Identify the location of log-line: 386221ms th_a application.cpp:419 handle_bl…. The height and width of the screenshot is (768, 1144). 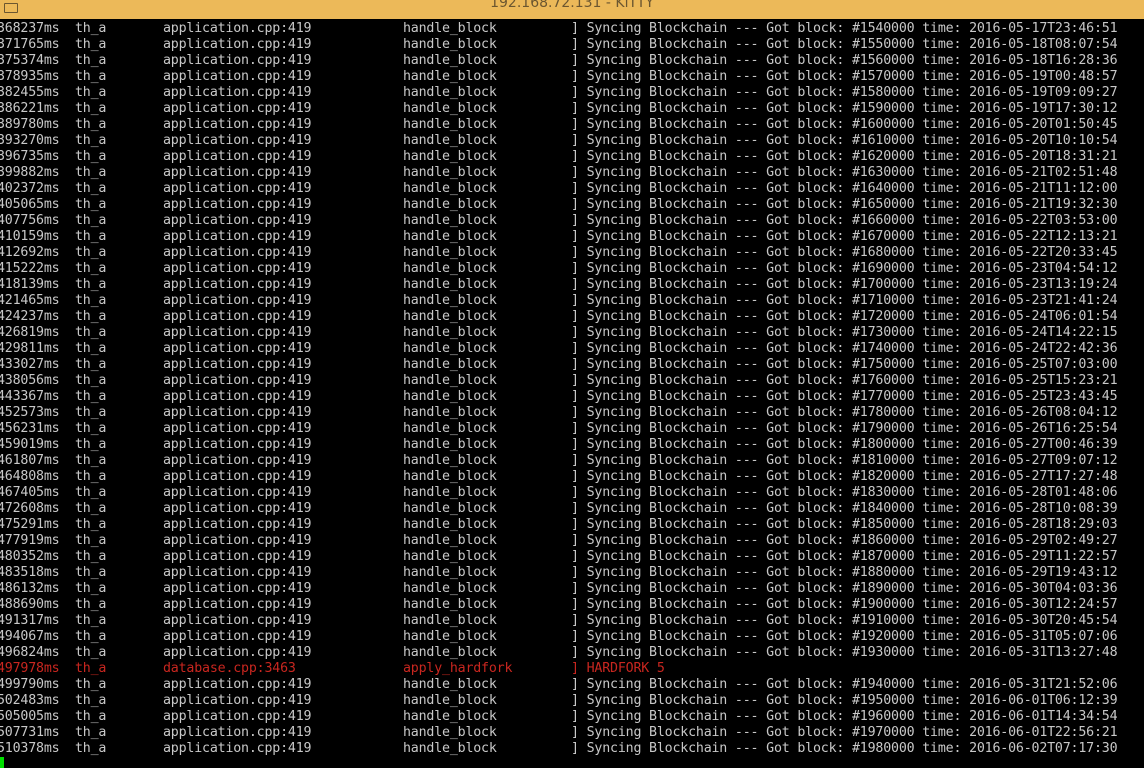
(572, 109).